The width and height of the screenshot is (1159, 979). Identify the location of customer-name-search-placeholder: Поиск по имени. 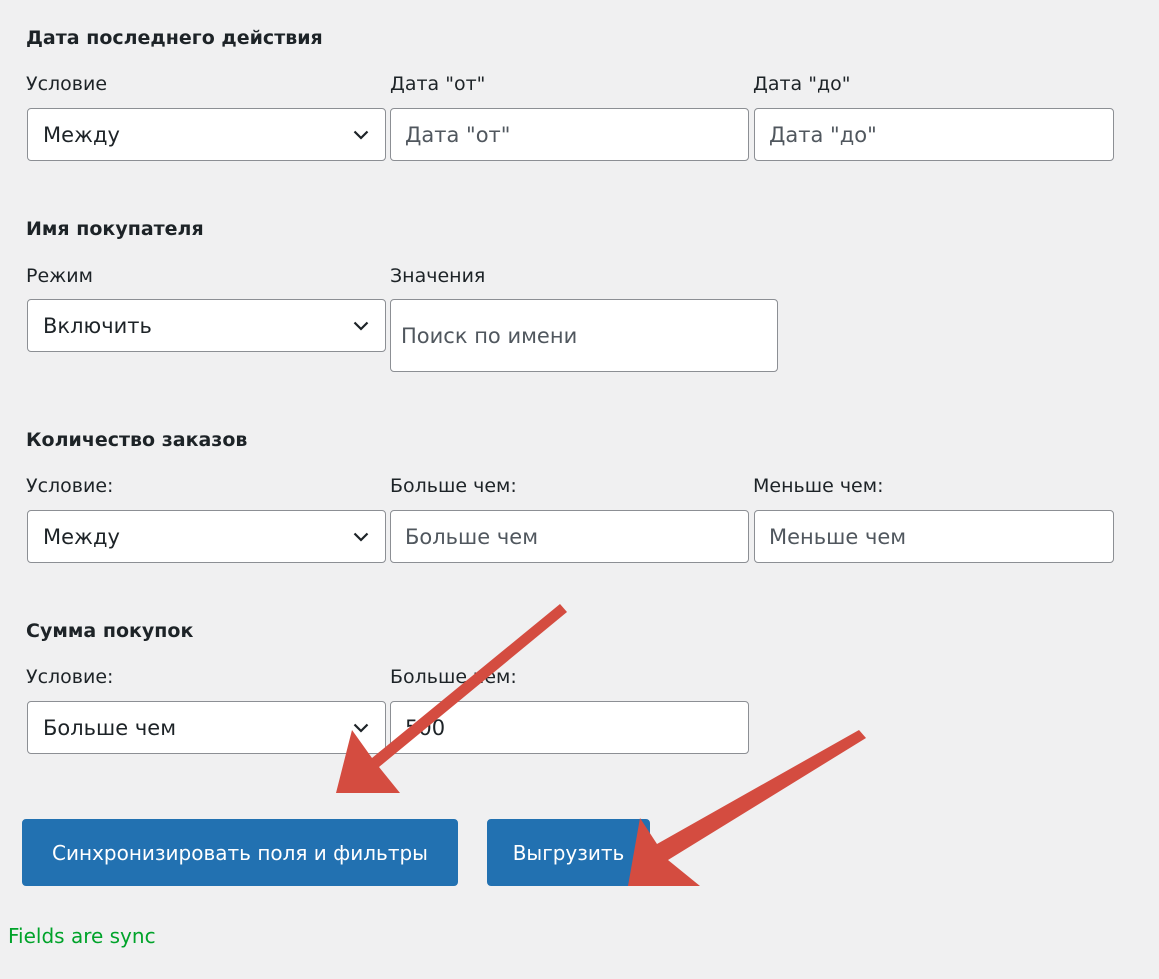
(489, 335).